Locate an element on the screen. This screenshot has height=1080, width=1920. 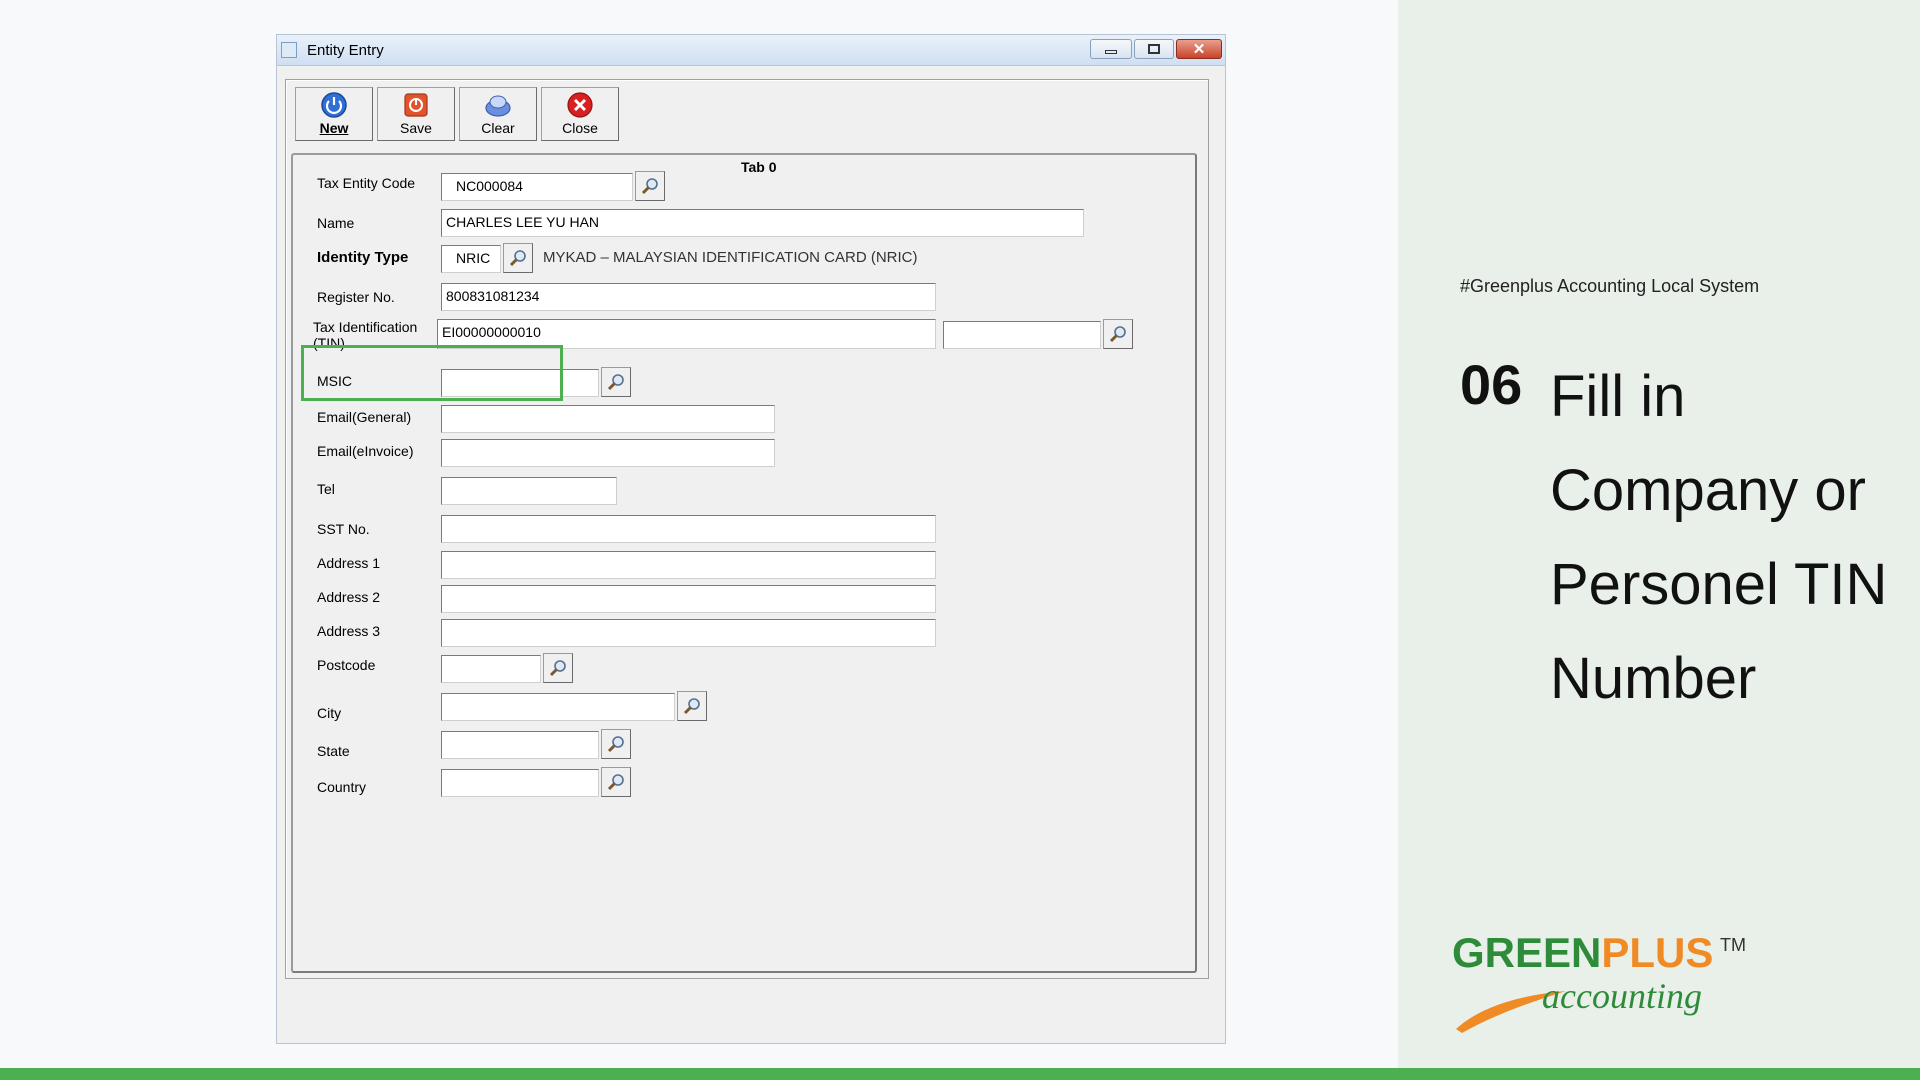
hashtag-caption: #Greenplus Accounting Local System is located at coordinates (1610, 286).